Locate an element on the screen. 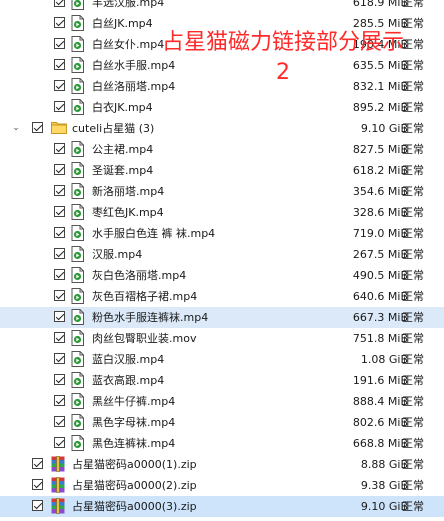  row-size: 490.5 MiB is located at coordinates (380, 275).